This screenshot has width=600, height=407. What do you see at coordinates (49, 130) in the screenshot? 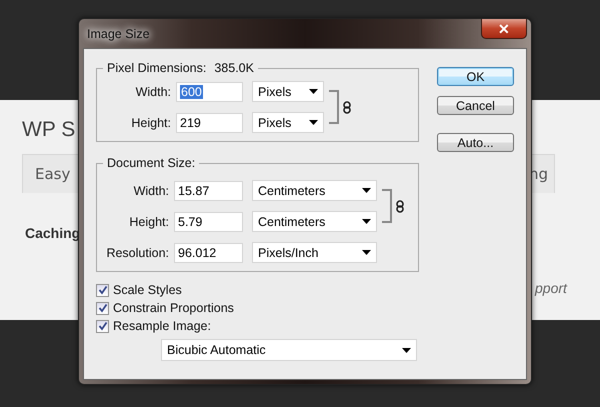
I see `page-heading: WP S` at bounding box center [49, 130].